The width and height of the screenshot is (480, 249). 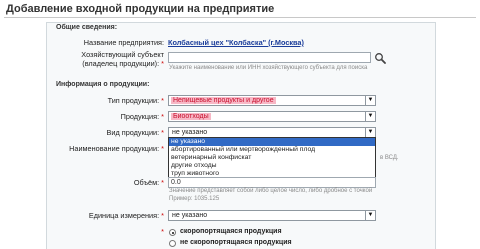 I want to click on kind-label: Вид продукции: *, so click(x=135, y=132).